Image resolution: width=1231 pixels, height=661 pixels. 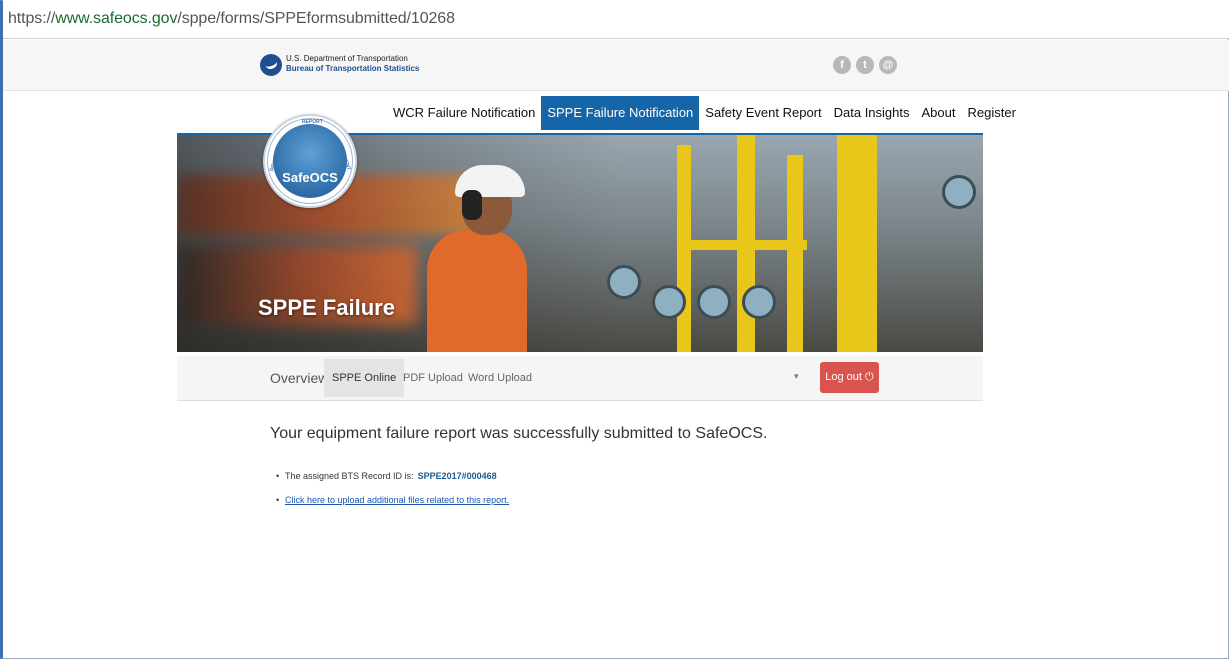 I want to click on nav-sppe-failure-notification: SPPE Failure Notification, so click(x=620, y=113).